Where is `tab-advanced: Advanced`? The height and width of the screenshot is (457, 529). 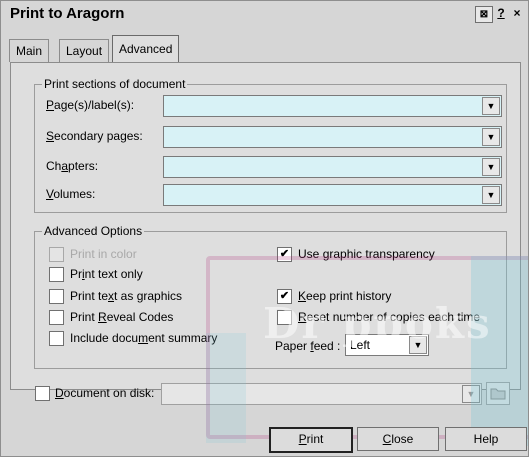 tab-advanced: Advanced is located at coordinates (146, 49).